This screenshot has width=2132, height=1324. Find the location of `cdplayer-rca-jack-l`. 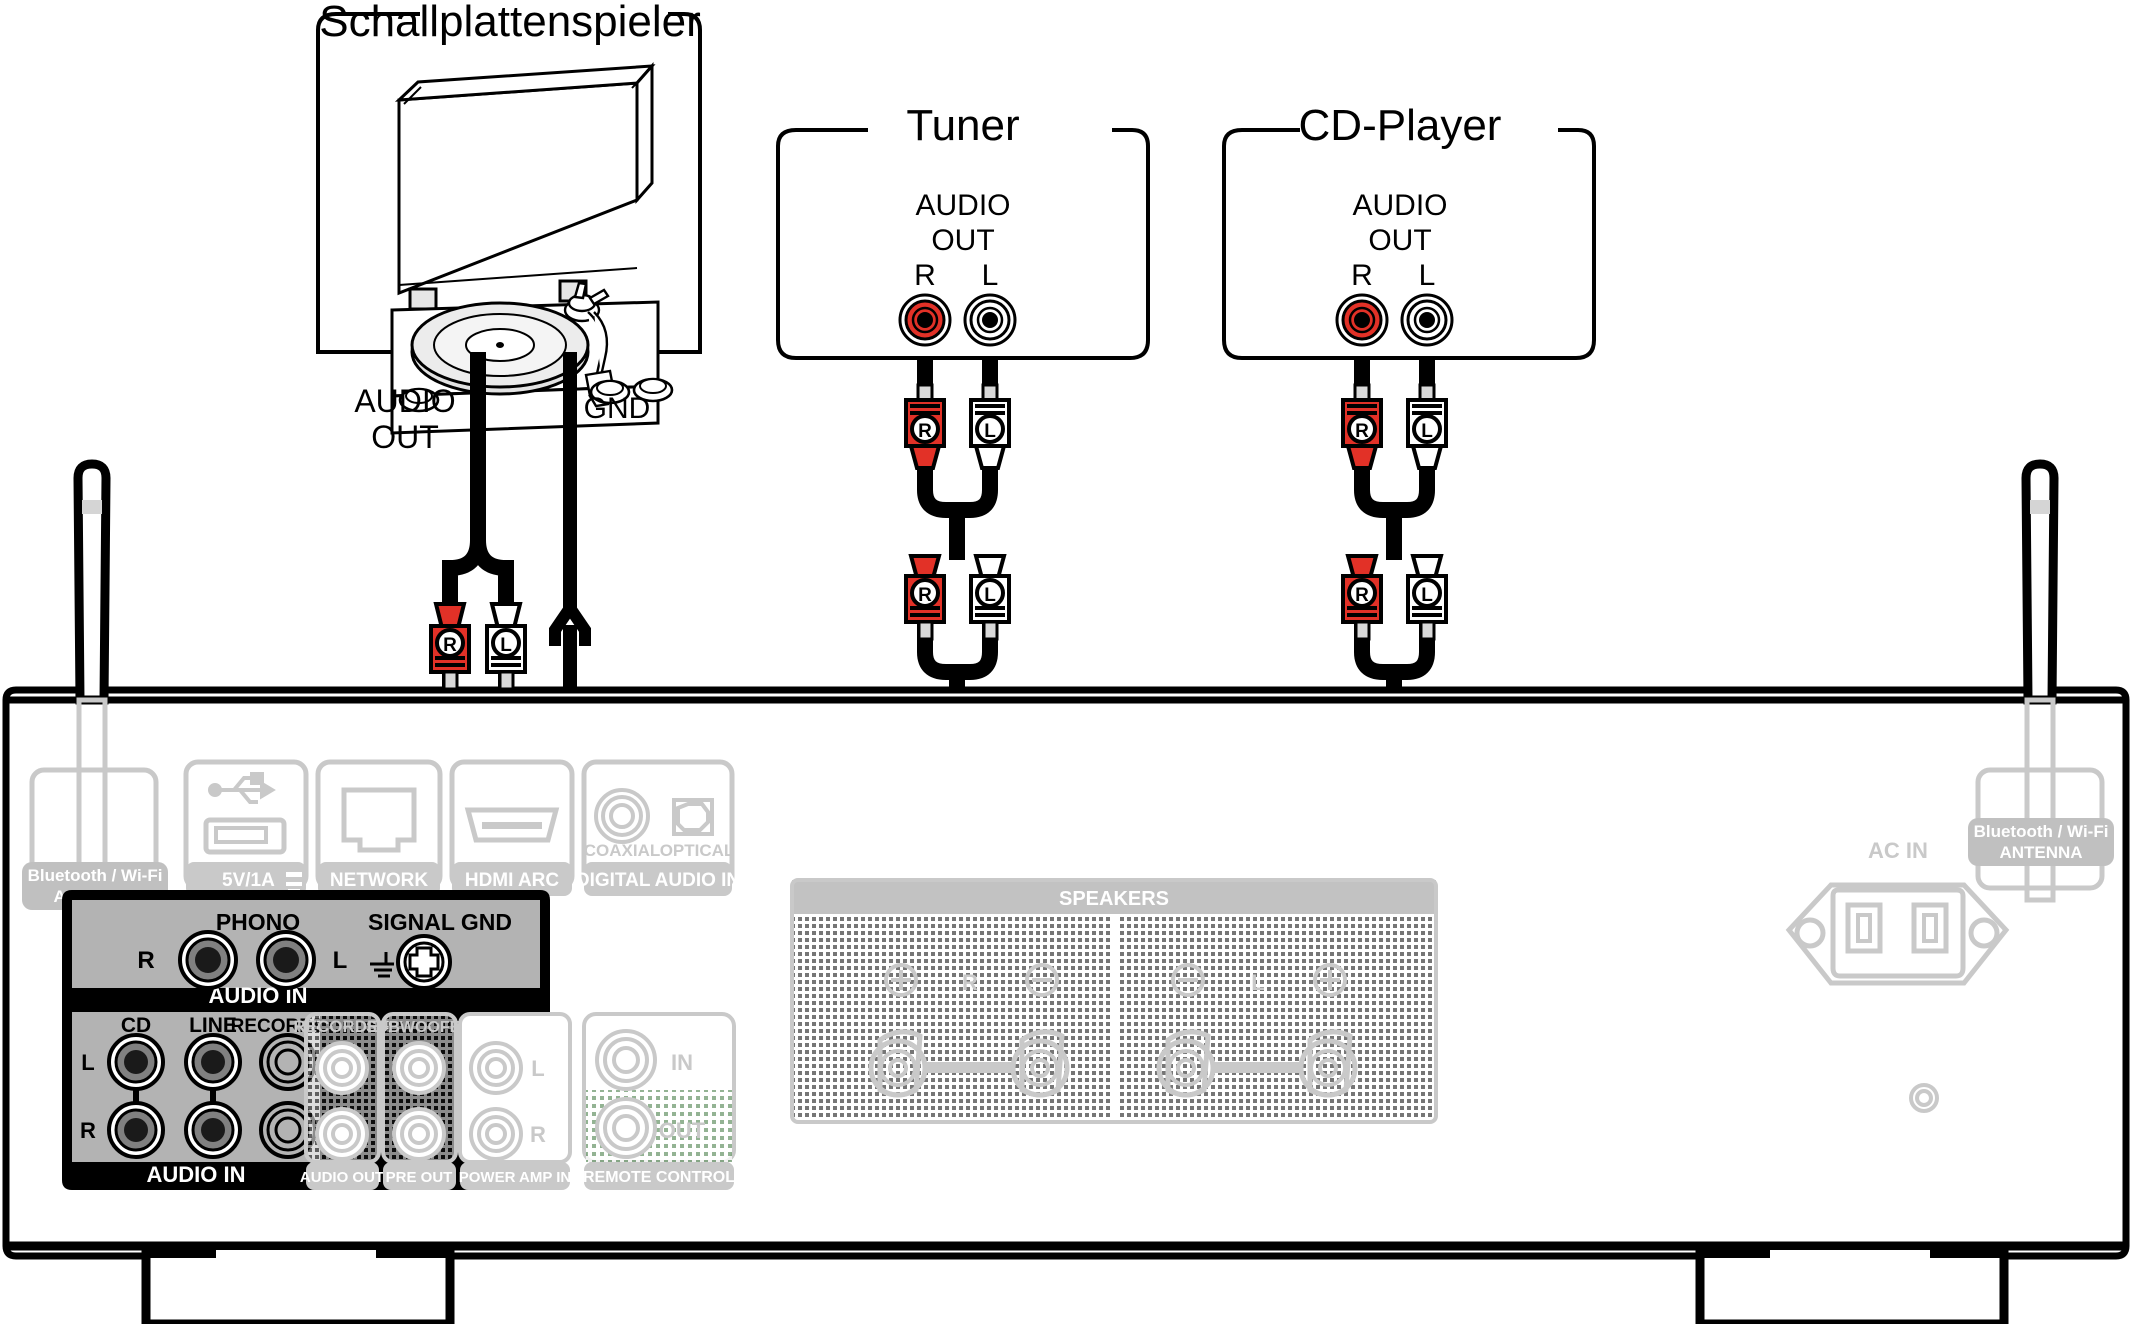

cdplayer-rca-jack-l is located at coordinates (1427, 320).